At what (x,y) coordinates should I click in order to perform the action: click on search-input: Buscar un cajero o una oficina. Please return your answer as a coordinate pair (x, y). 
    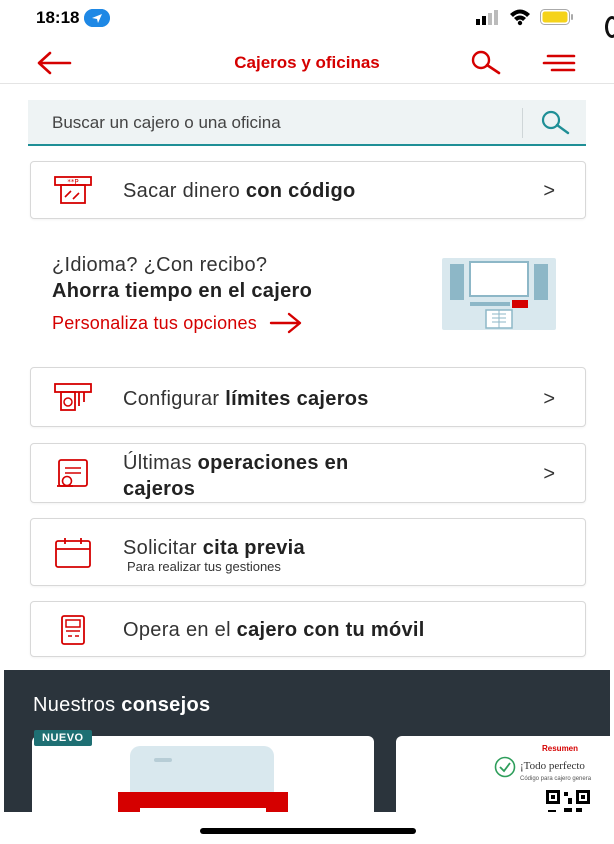
    Looking at the image, I should click on (307, 123).